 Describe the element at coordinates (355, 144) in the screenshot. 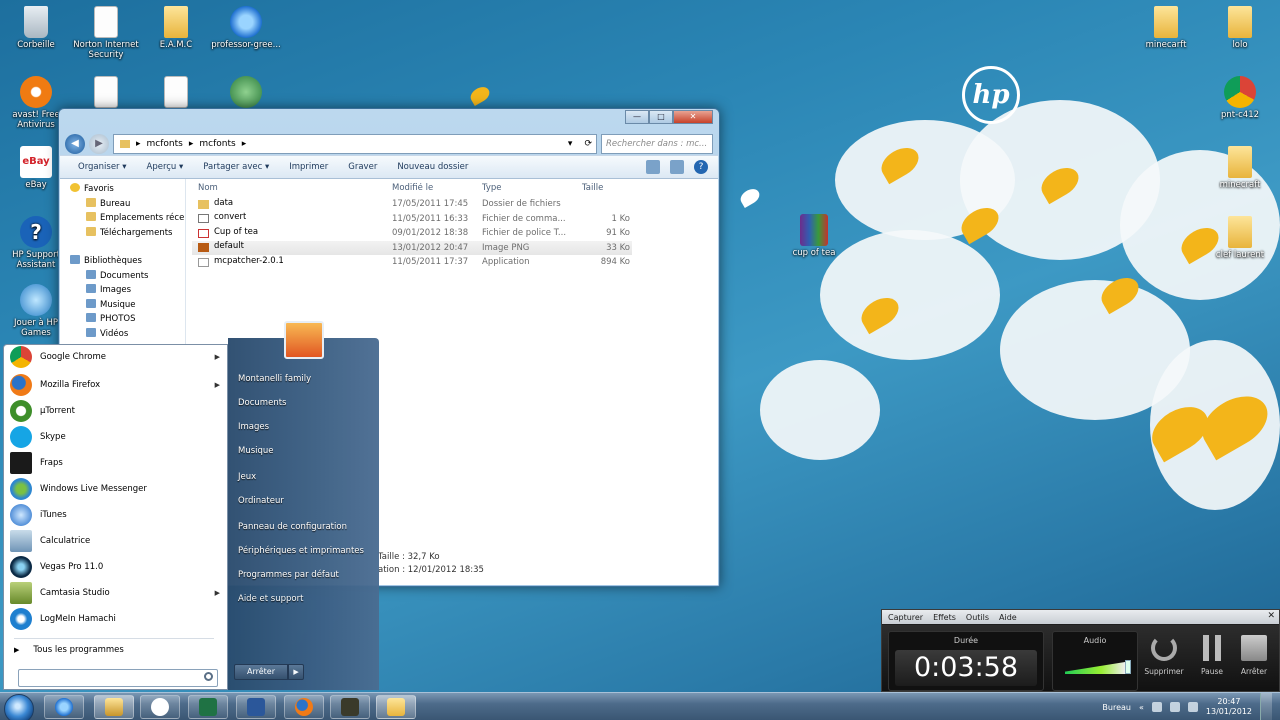

I see `breadcrumb: ▸ mcfonts ▸ mcfonts ▸ ▾ ⟳` at that location.